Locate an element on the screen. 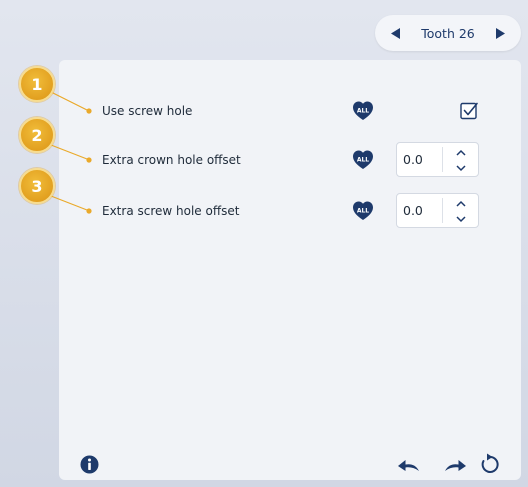  use-screw-hole-checkbox is located at coordinates (469, 110).